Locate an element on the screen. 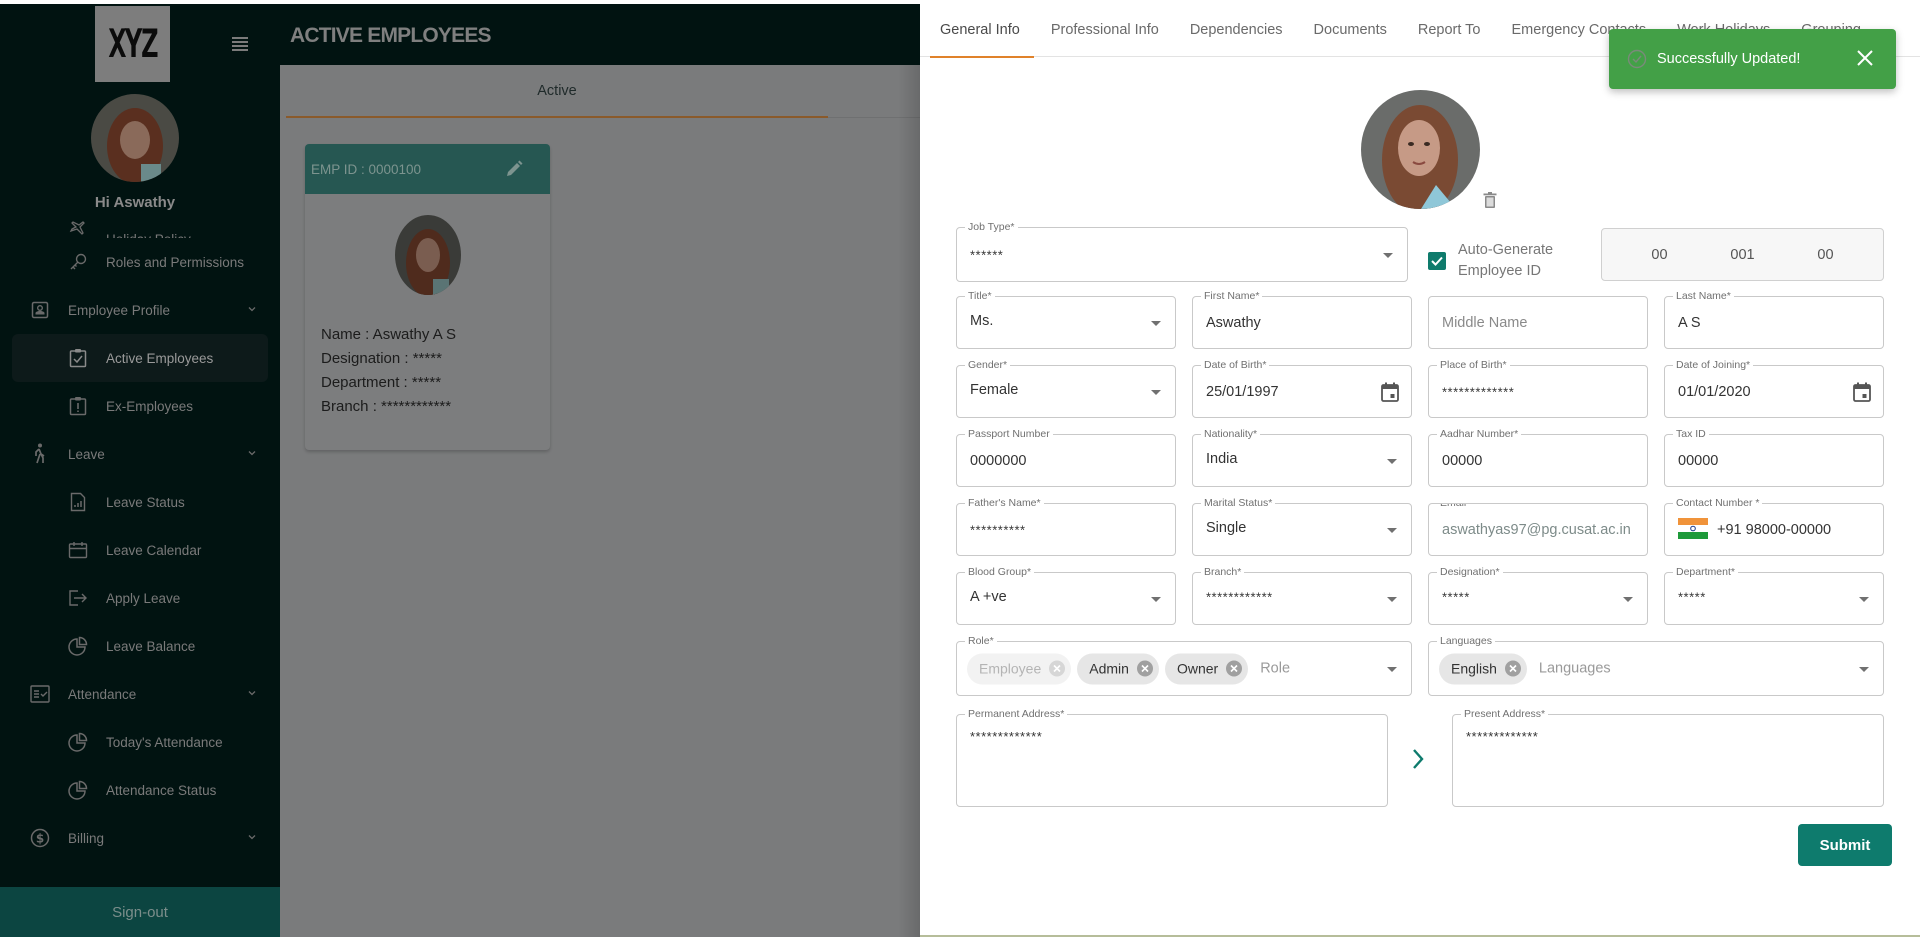  sign-out-button: Sign-out is located at coordinates (140, 912).